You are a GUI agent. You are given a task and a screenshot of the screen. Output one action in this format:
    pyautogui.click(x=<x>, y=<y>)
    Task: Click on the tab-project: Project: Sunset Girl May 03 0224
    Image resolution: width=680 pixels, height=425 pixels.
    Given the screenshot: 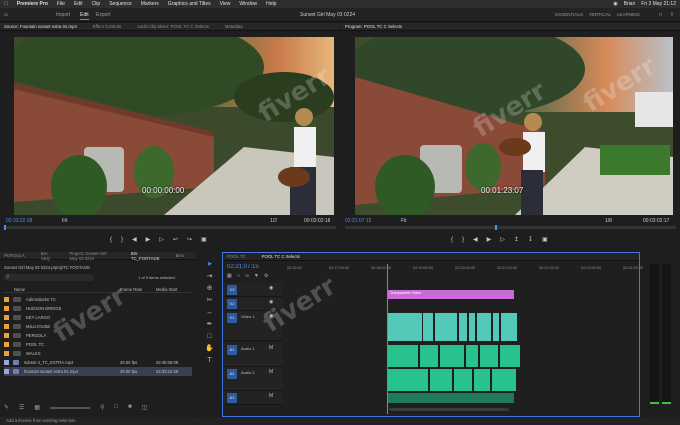 What is the action you would take?
    pyautogui.click(x=92, y=256)
    